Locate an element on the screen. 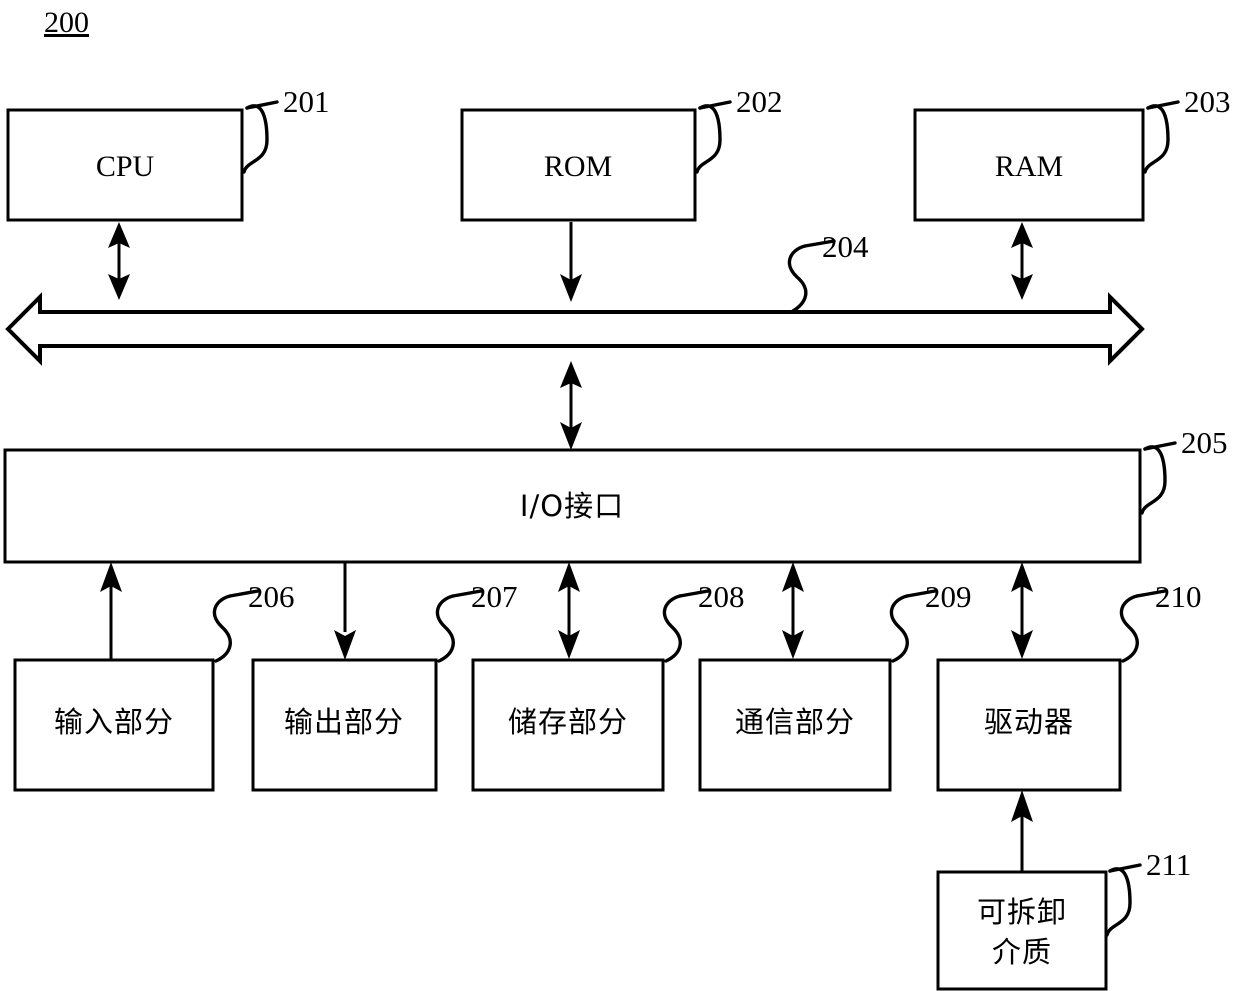  block-communication: 通信部分 is located at coordinates (795, 725).